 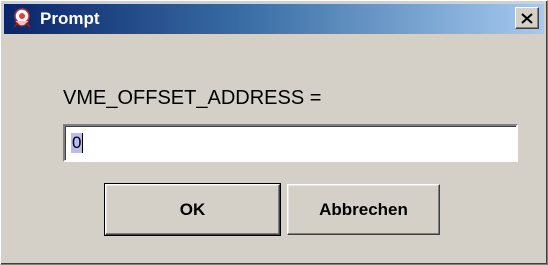 I want to click on close-button, so click(x=527, y=18).